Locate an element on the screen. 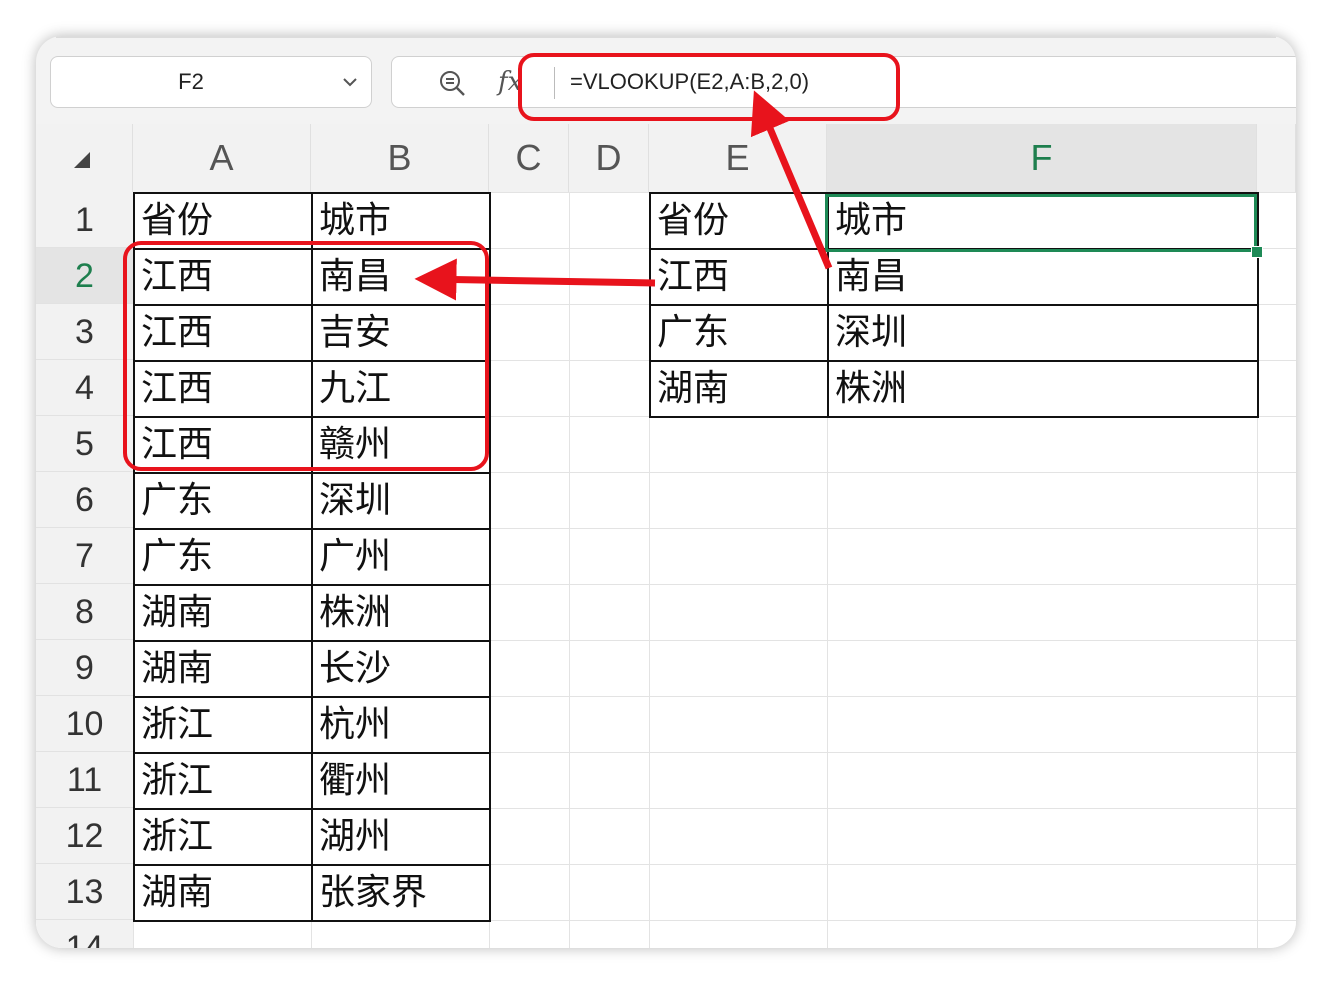  select-all-icon is located at coordinates (82, 160).